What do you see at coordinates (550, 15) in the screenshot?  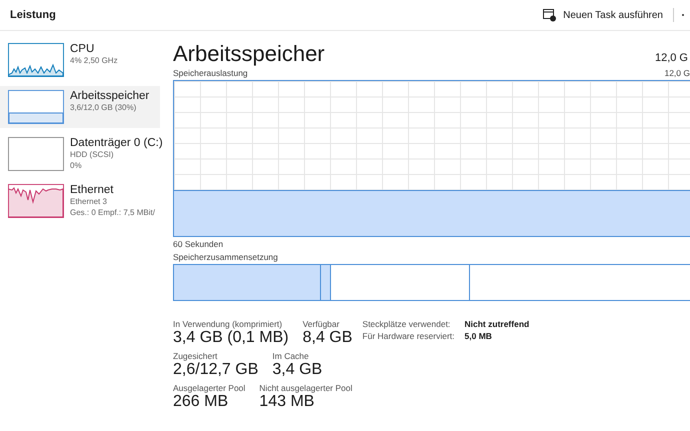 I see `task-icon` at bounding box center [550, 15].